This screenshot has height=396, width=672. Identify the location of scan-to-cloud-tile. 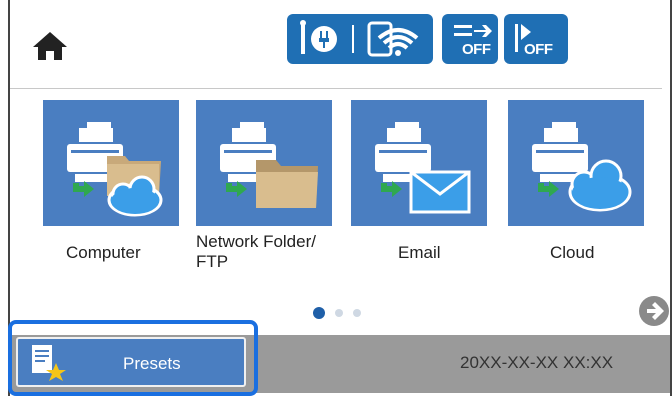
(576, 163).